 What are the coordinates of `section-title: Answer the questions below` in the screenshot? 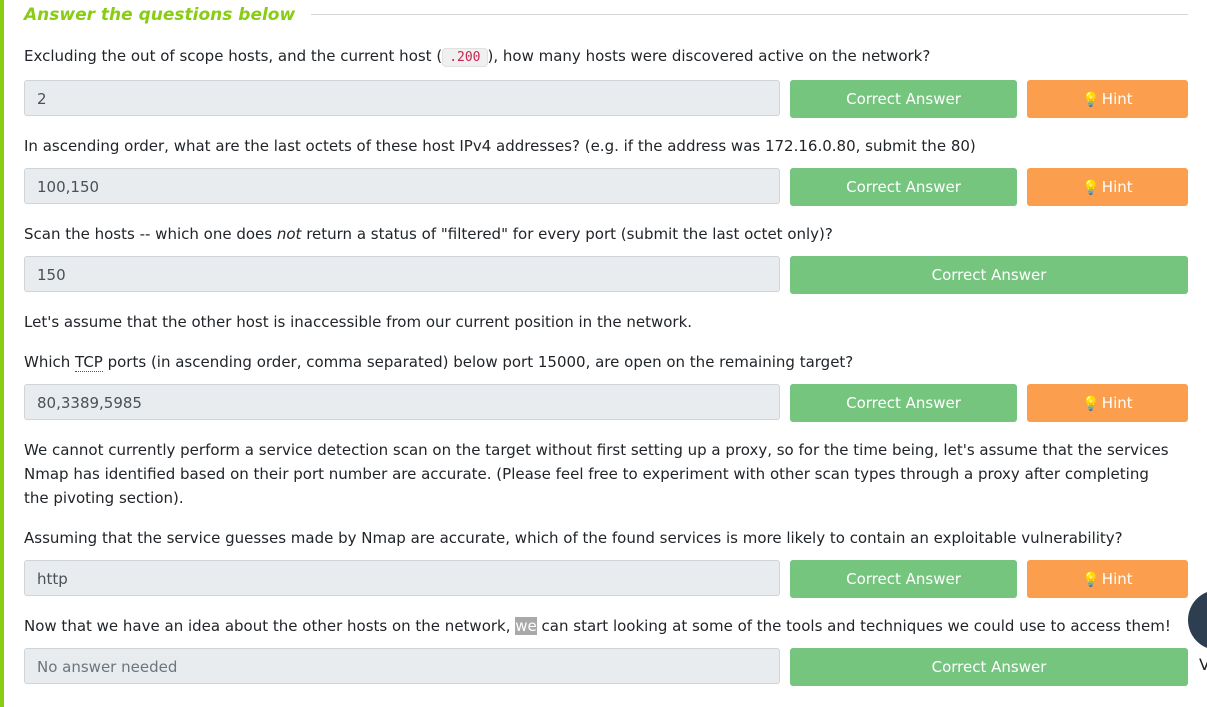 It's located at (168, 15).